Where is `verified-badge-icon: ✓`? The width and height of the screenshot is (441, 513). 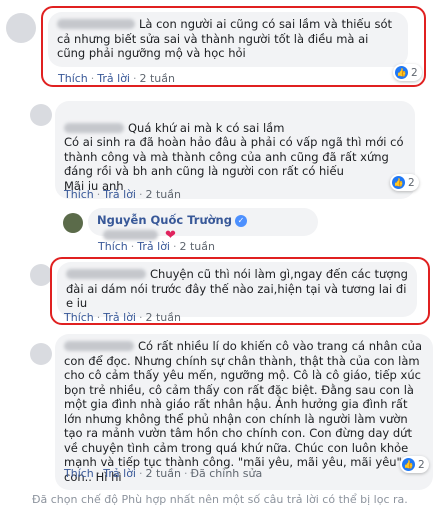
verified-badge-icon: ✓ is located at coordinates (240, 221).